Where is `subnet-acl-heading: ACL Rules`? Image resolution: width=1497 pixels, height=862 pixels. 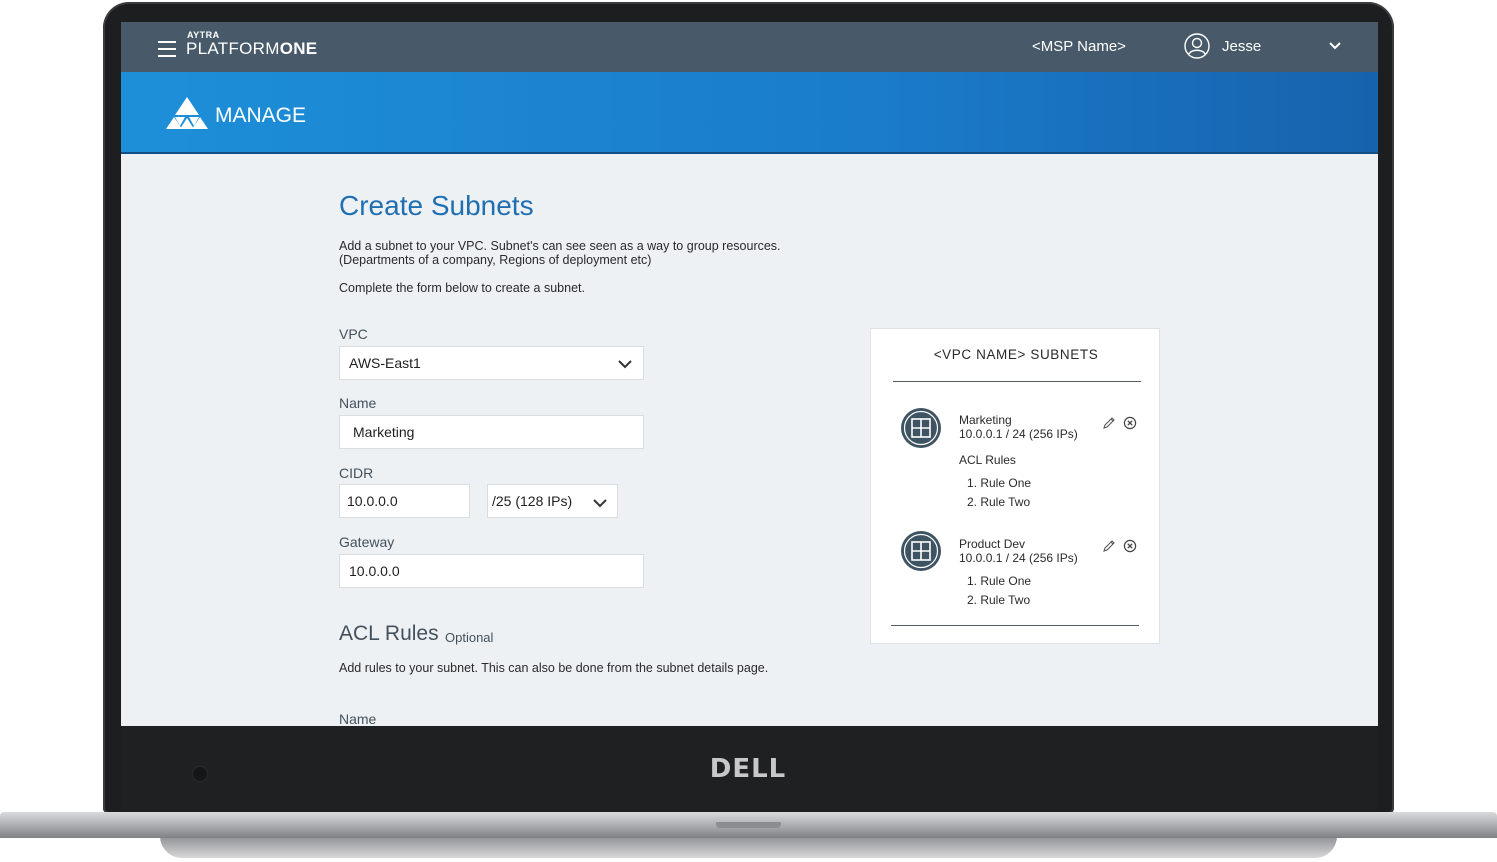 subnet-acl-heading: ACL Rules is located at coordinates (987, 460).